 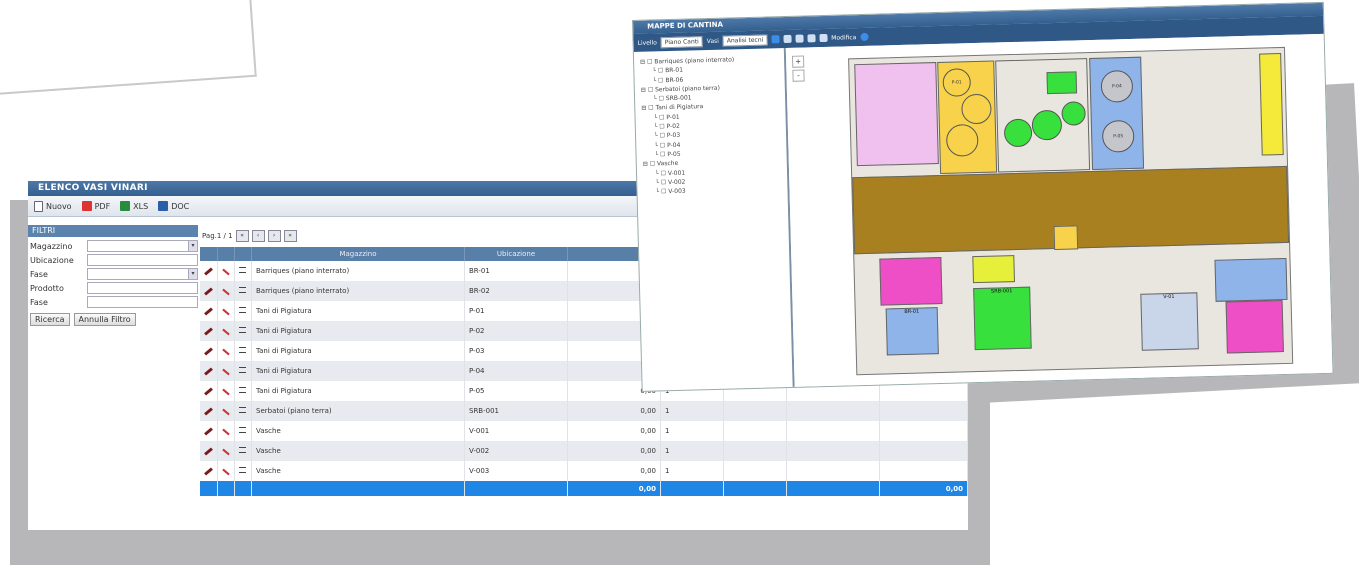 I want to click on modifica-button: Modifica, so click(x=843, y=38).